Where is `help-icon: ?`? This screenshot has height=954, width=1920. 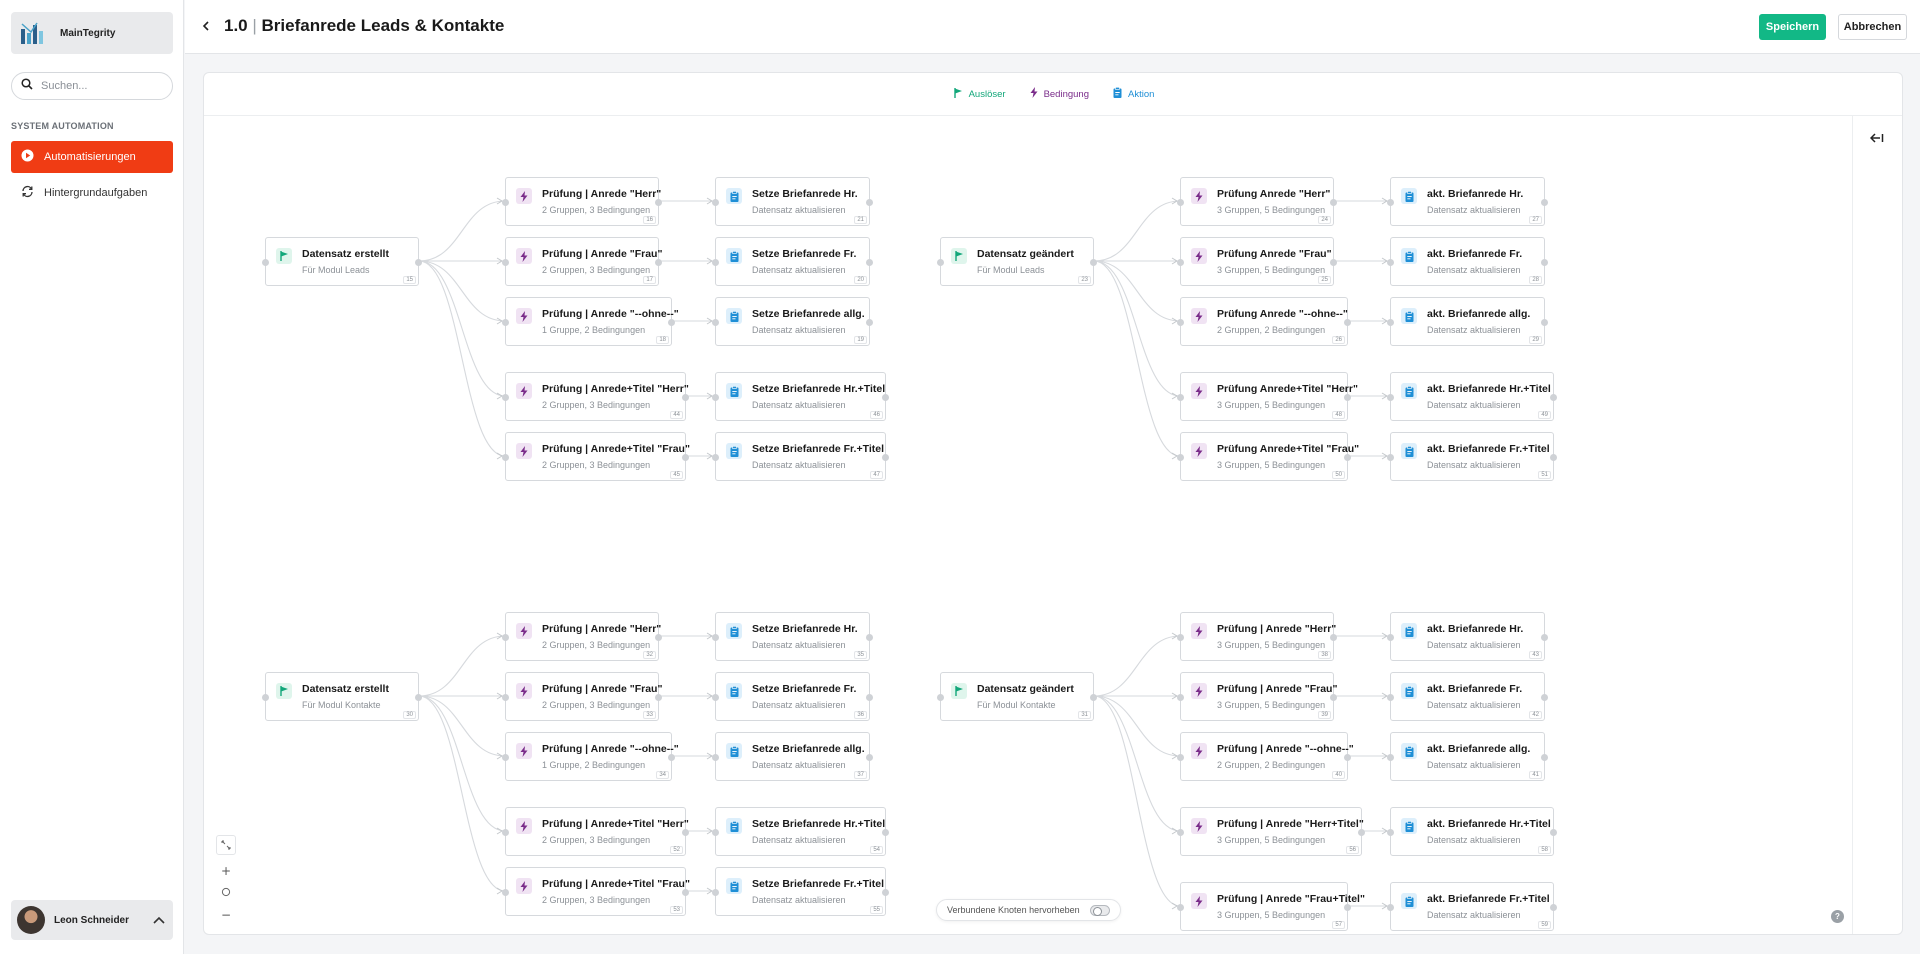 help-icon: ? is located at coordinates (1837, 916).